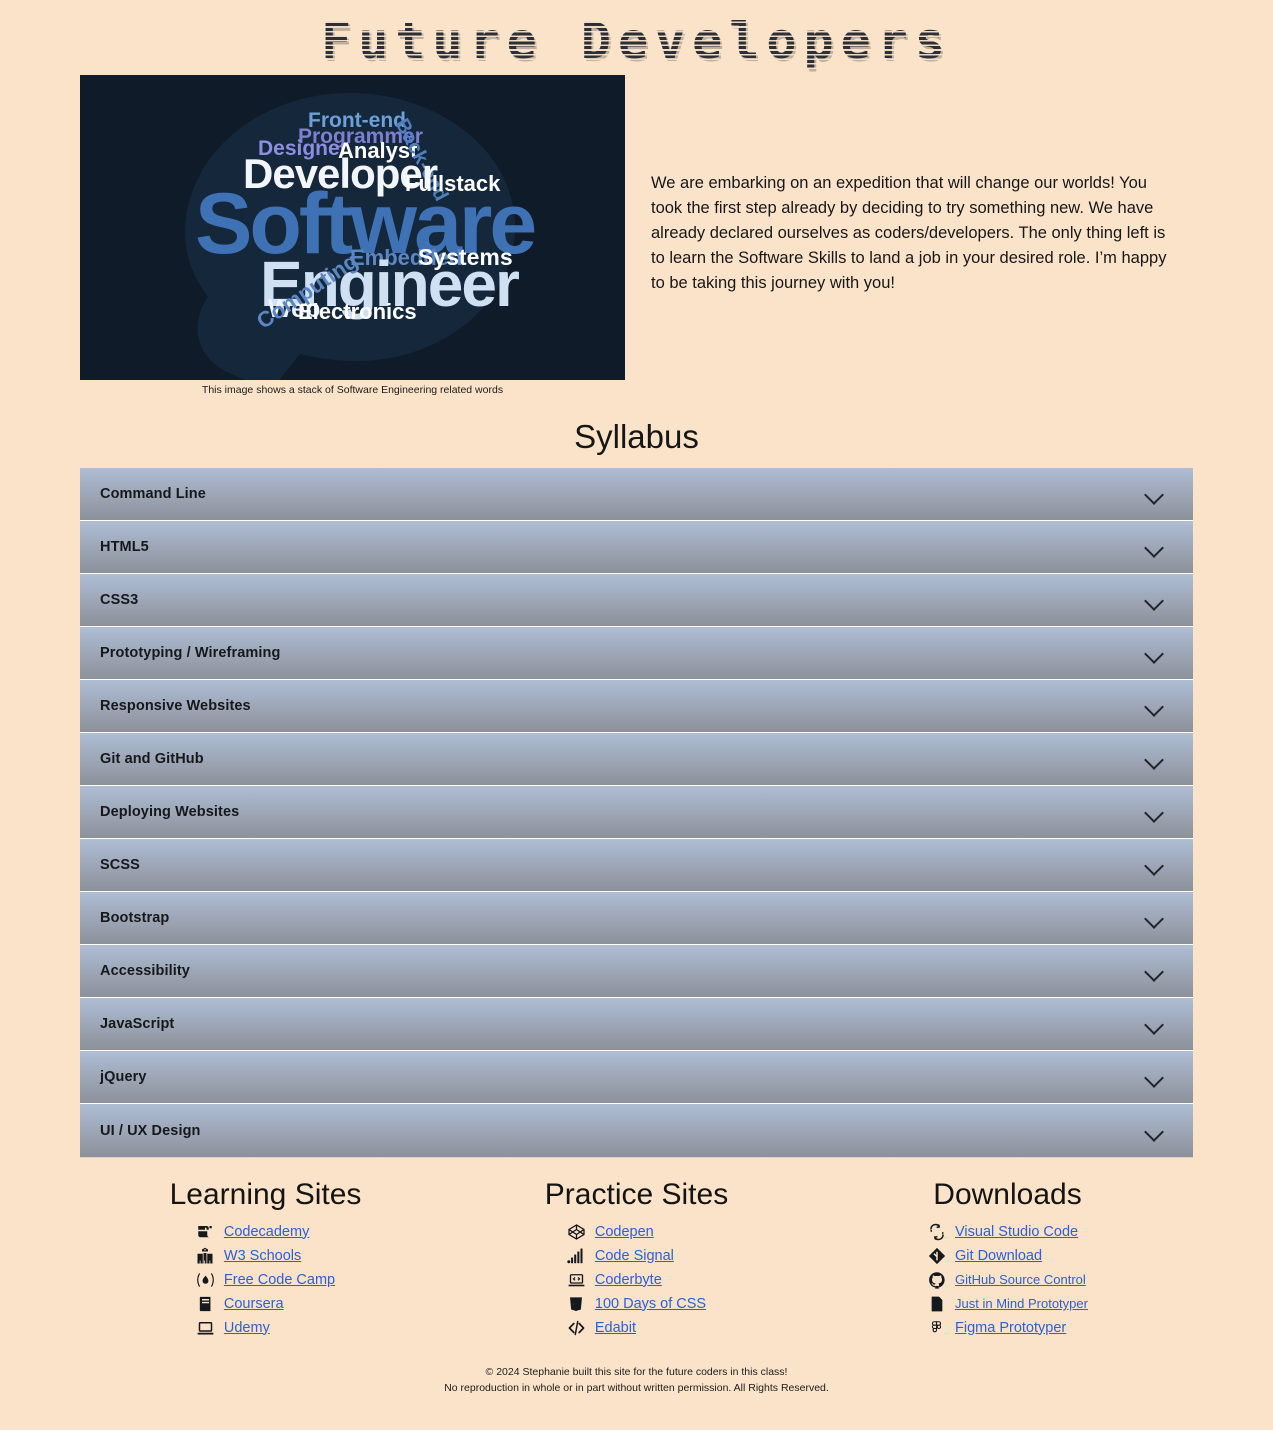 The width and height of the screenshot is (1273, 1430). I want to click on list-item: Figma Prototyper, so click(1007, 1328).